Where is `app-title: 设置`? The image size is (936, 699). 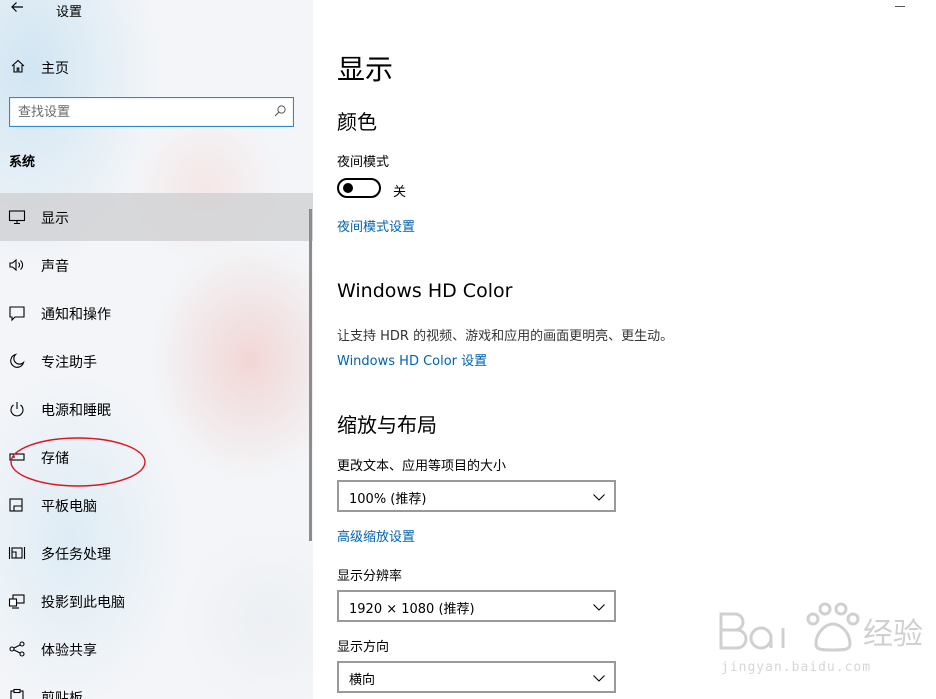 app-title: 设置 is located at coordinates (69, 12).